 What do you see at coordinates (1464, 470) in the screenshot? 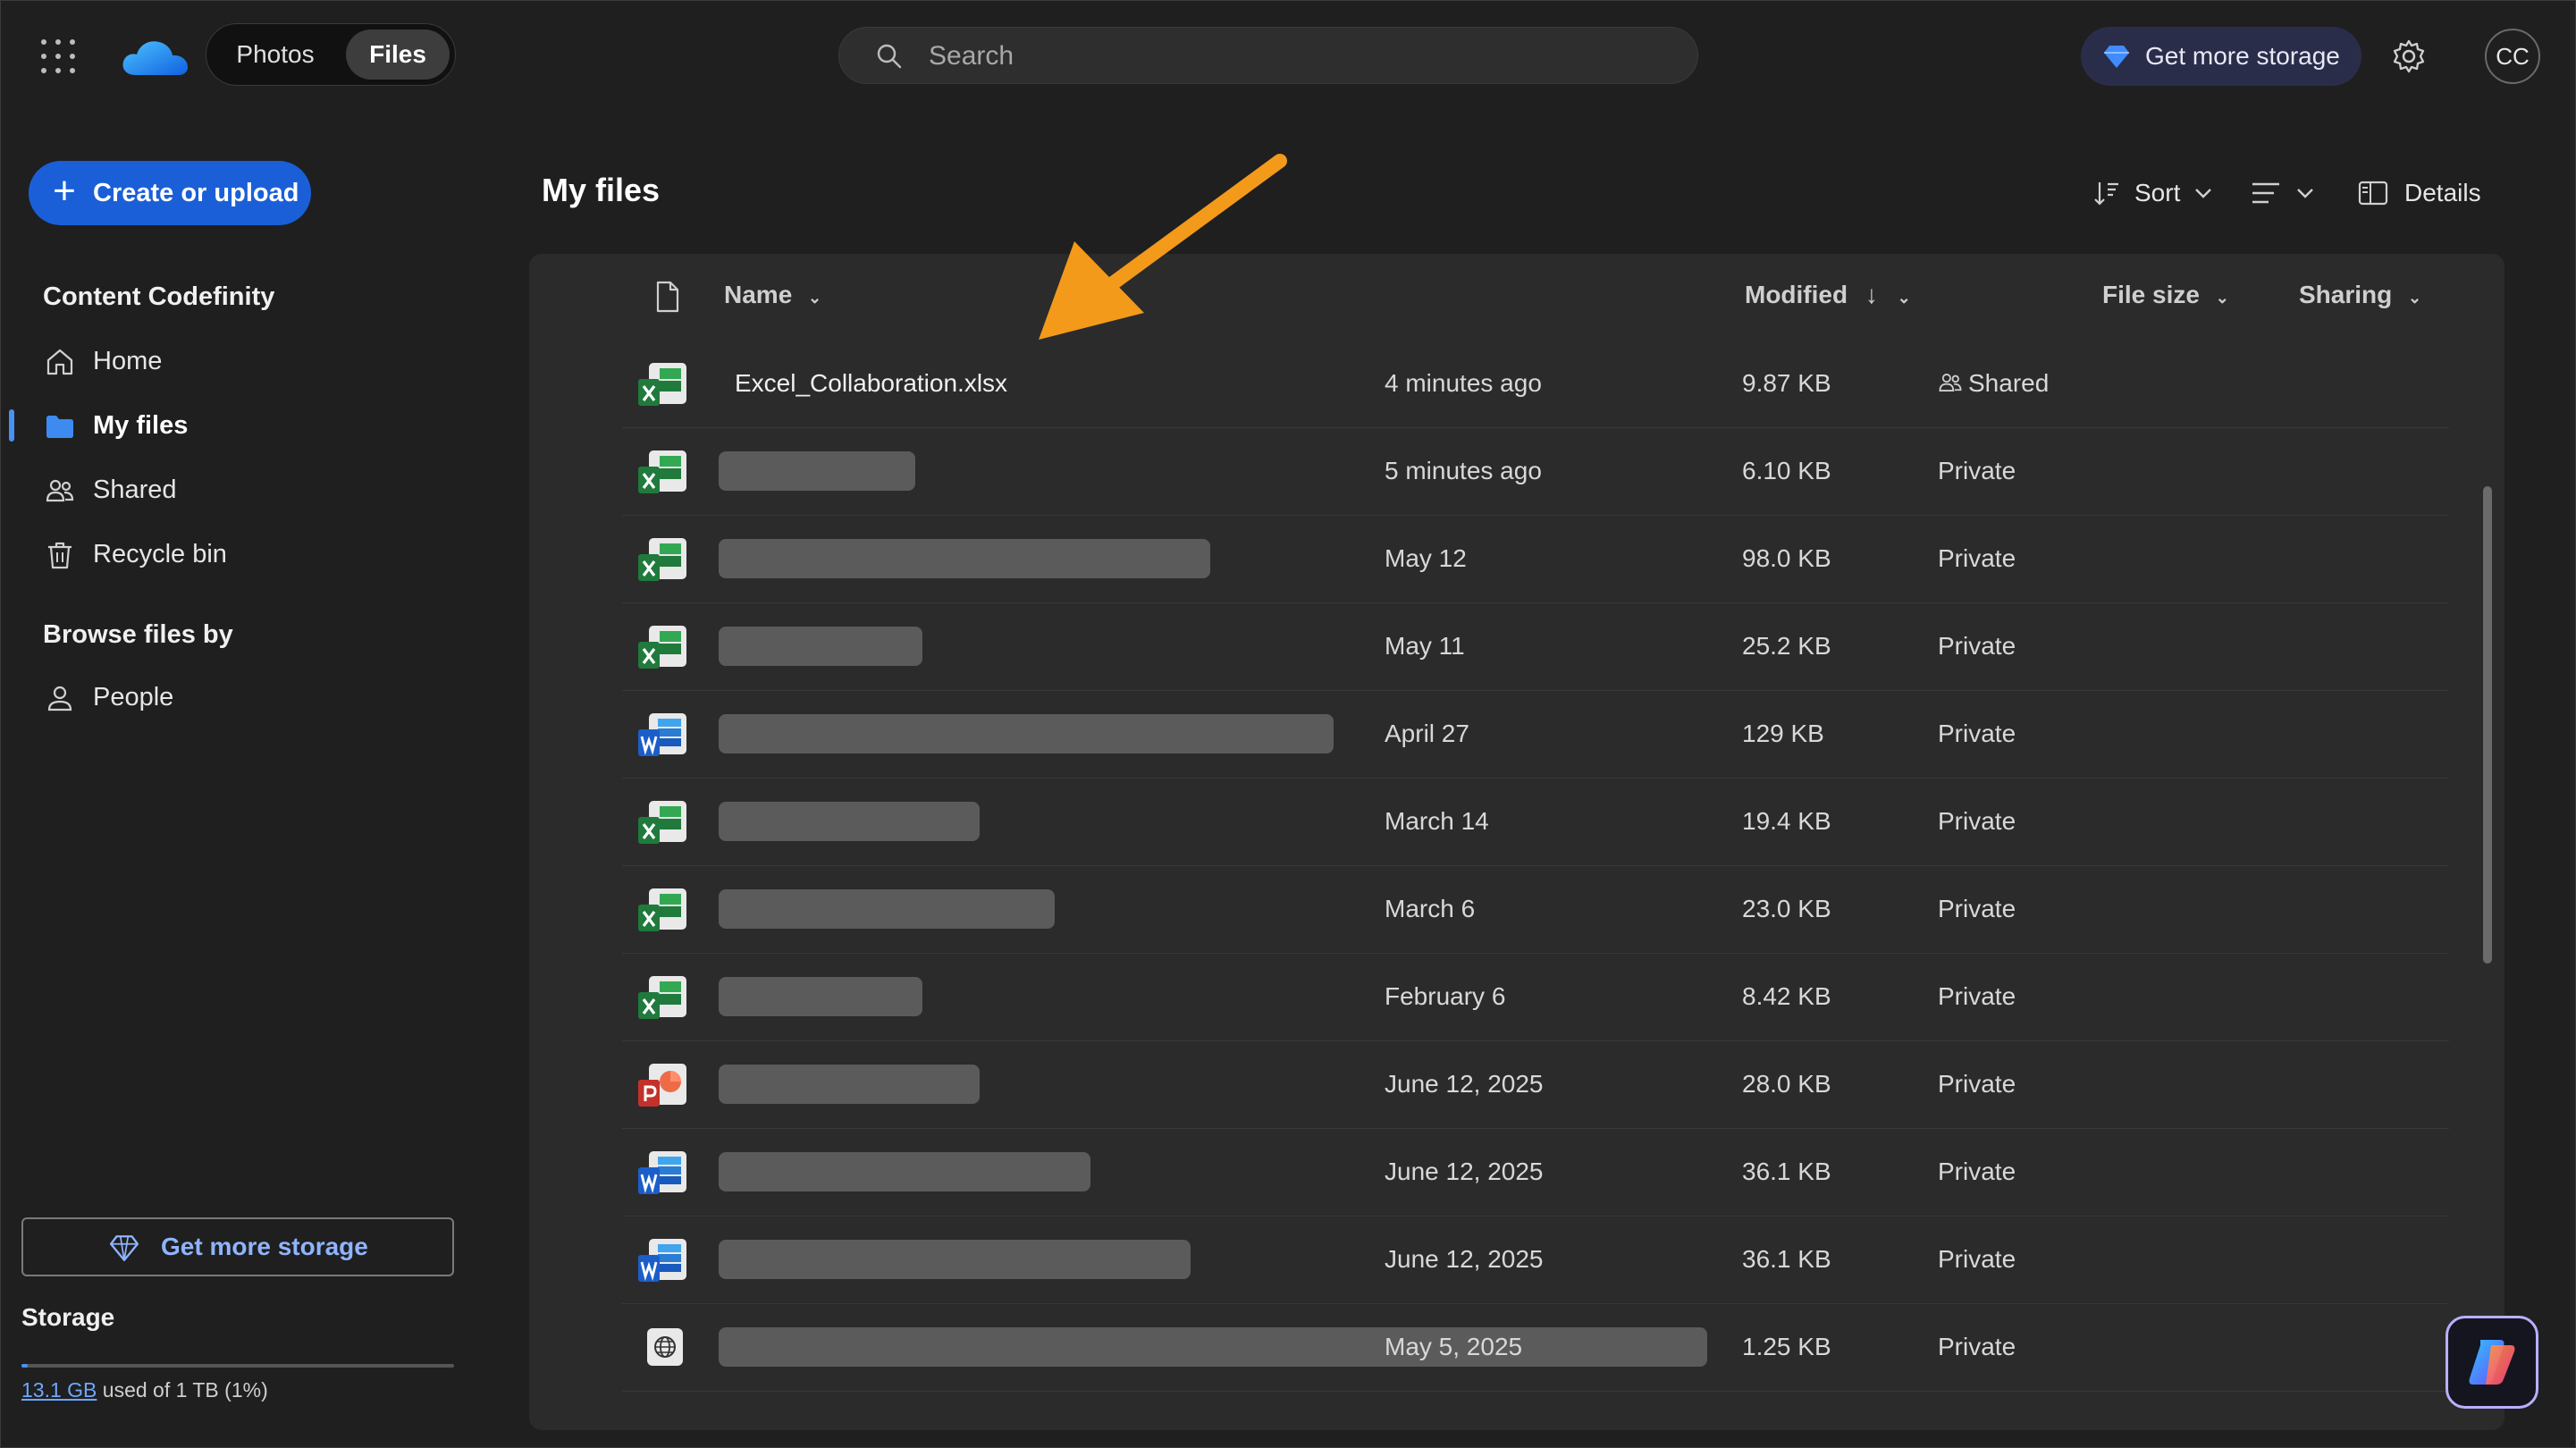
I see `modified-date: 5 minutes ago` at bounding box center [1464, 470].